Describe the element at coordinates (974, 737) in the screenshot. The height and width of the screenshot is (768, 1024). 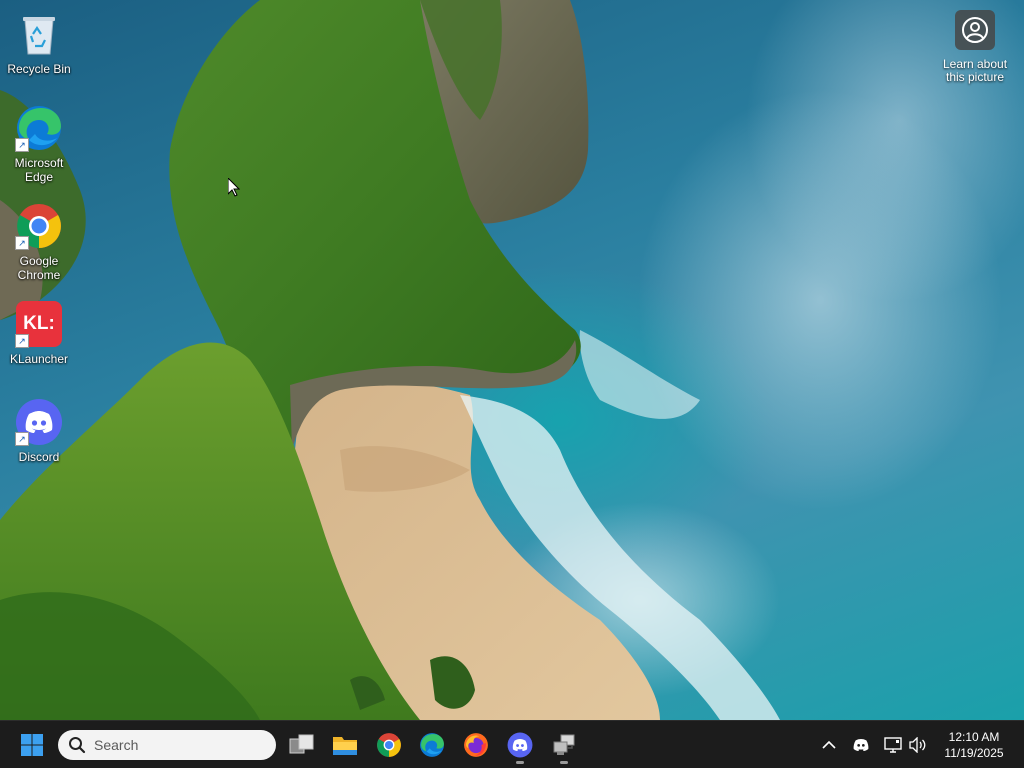
I see `clock-time: 12:10 AM` at that location.